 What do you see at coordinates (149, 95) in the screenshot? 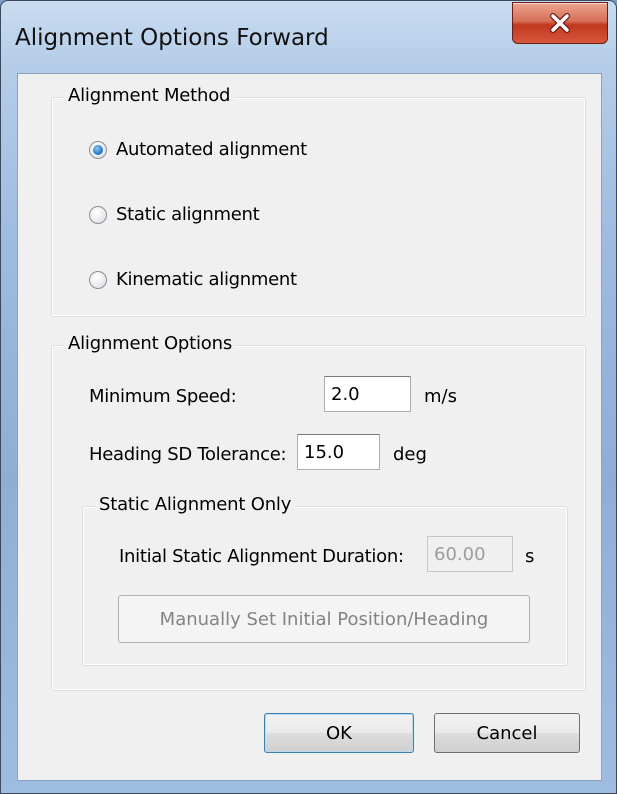
I see `alignment-method-legend: Alignment Method` at bounding box center [149, 95].